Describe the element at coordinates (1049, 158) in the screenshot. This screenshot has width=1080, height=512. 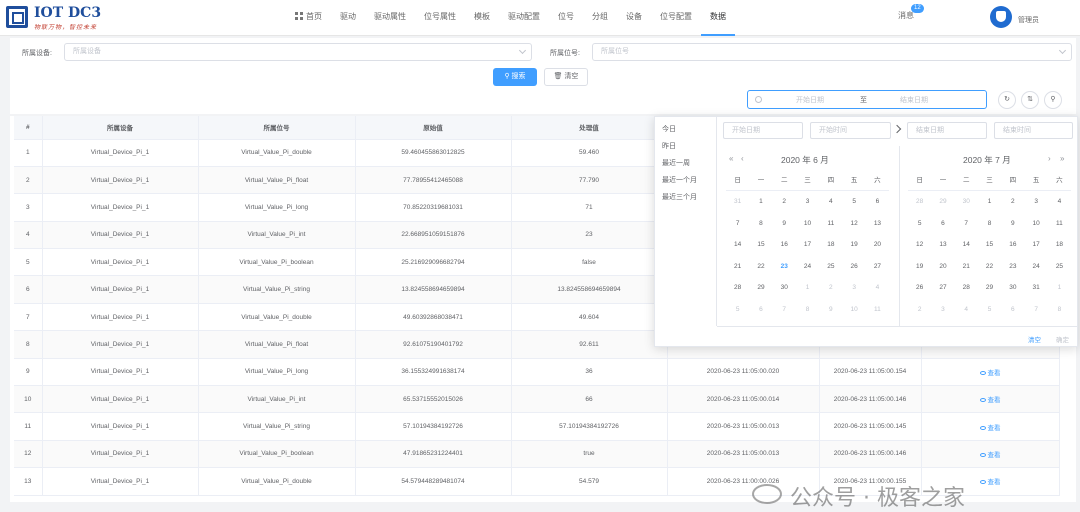
I see `next-month-button: ›` at that location.